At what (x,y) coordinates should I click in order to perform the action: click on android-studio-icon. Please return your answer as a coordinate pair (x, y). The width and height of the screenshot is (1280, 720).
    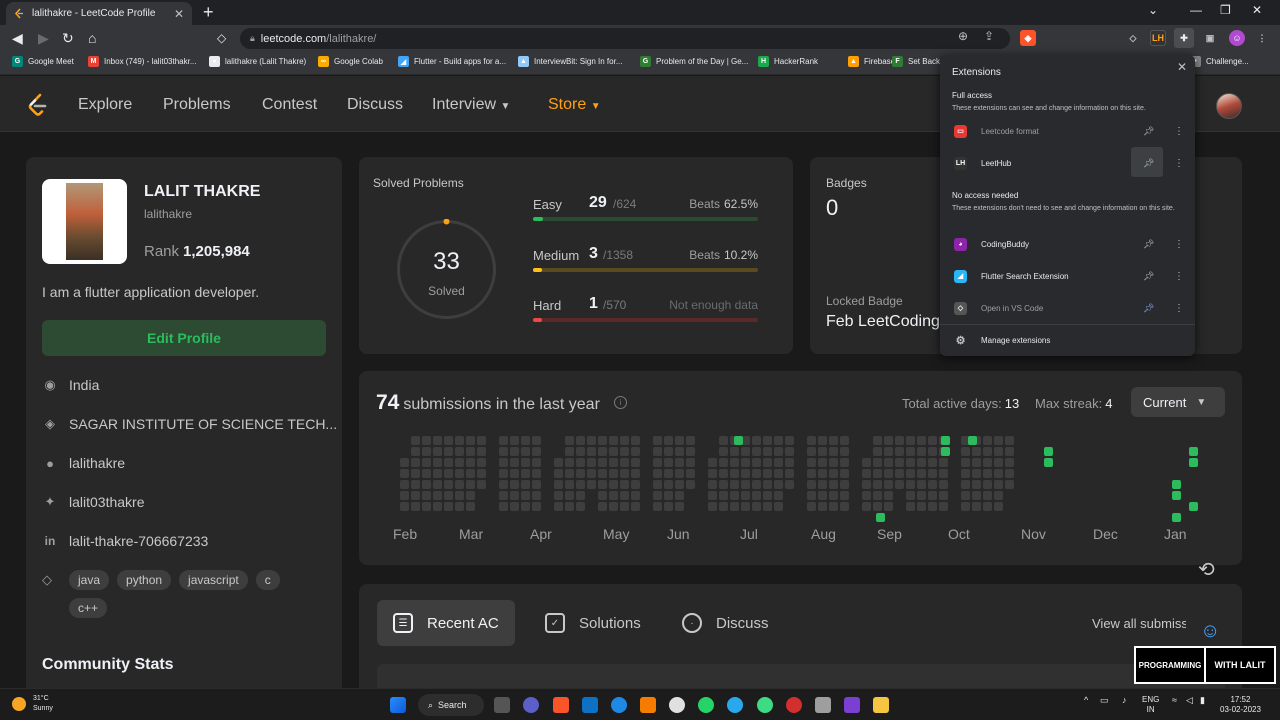
    Looking at the image, I should click on (765, 705).